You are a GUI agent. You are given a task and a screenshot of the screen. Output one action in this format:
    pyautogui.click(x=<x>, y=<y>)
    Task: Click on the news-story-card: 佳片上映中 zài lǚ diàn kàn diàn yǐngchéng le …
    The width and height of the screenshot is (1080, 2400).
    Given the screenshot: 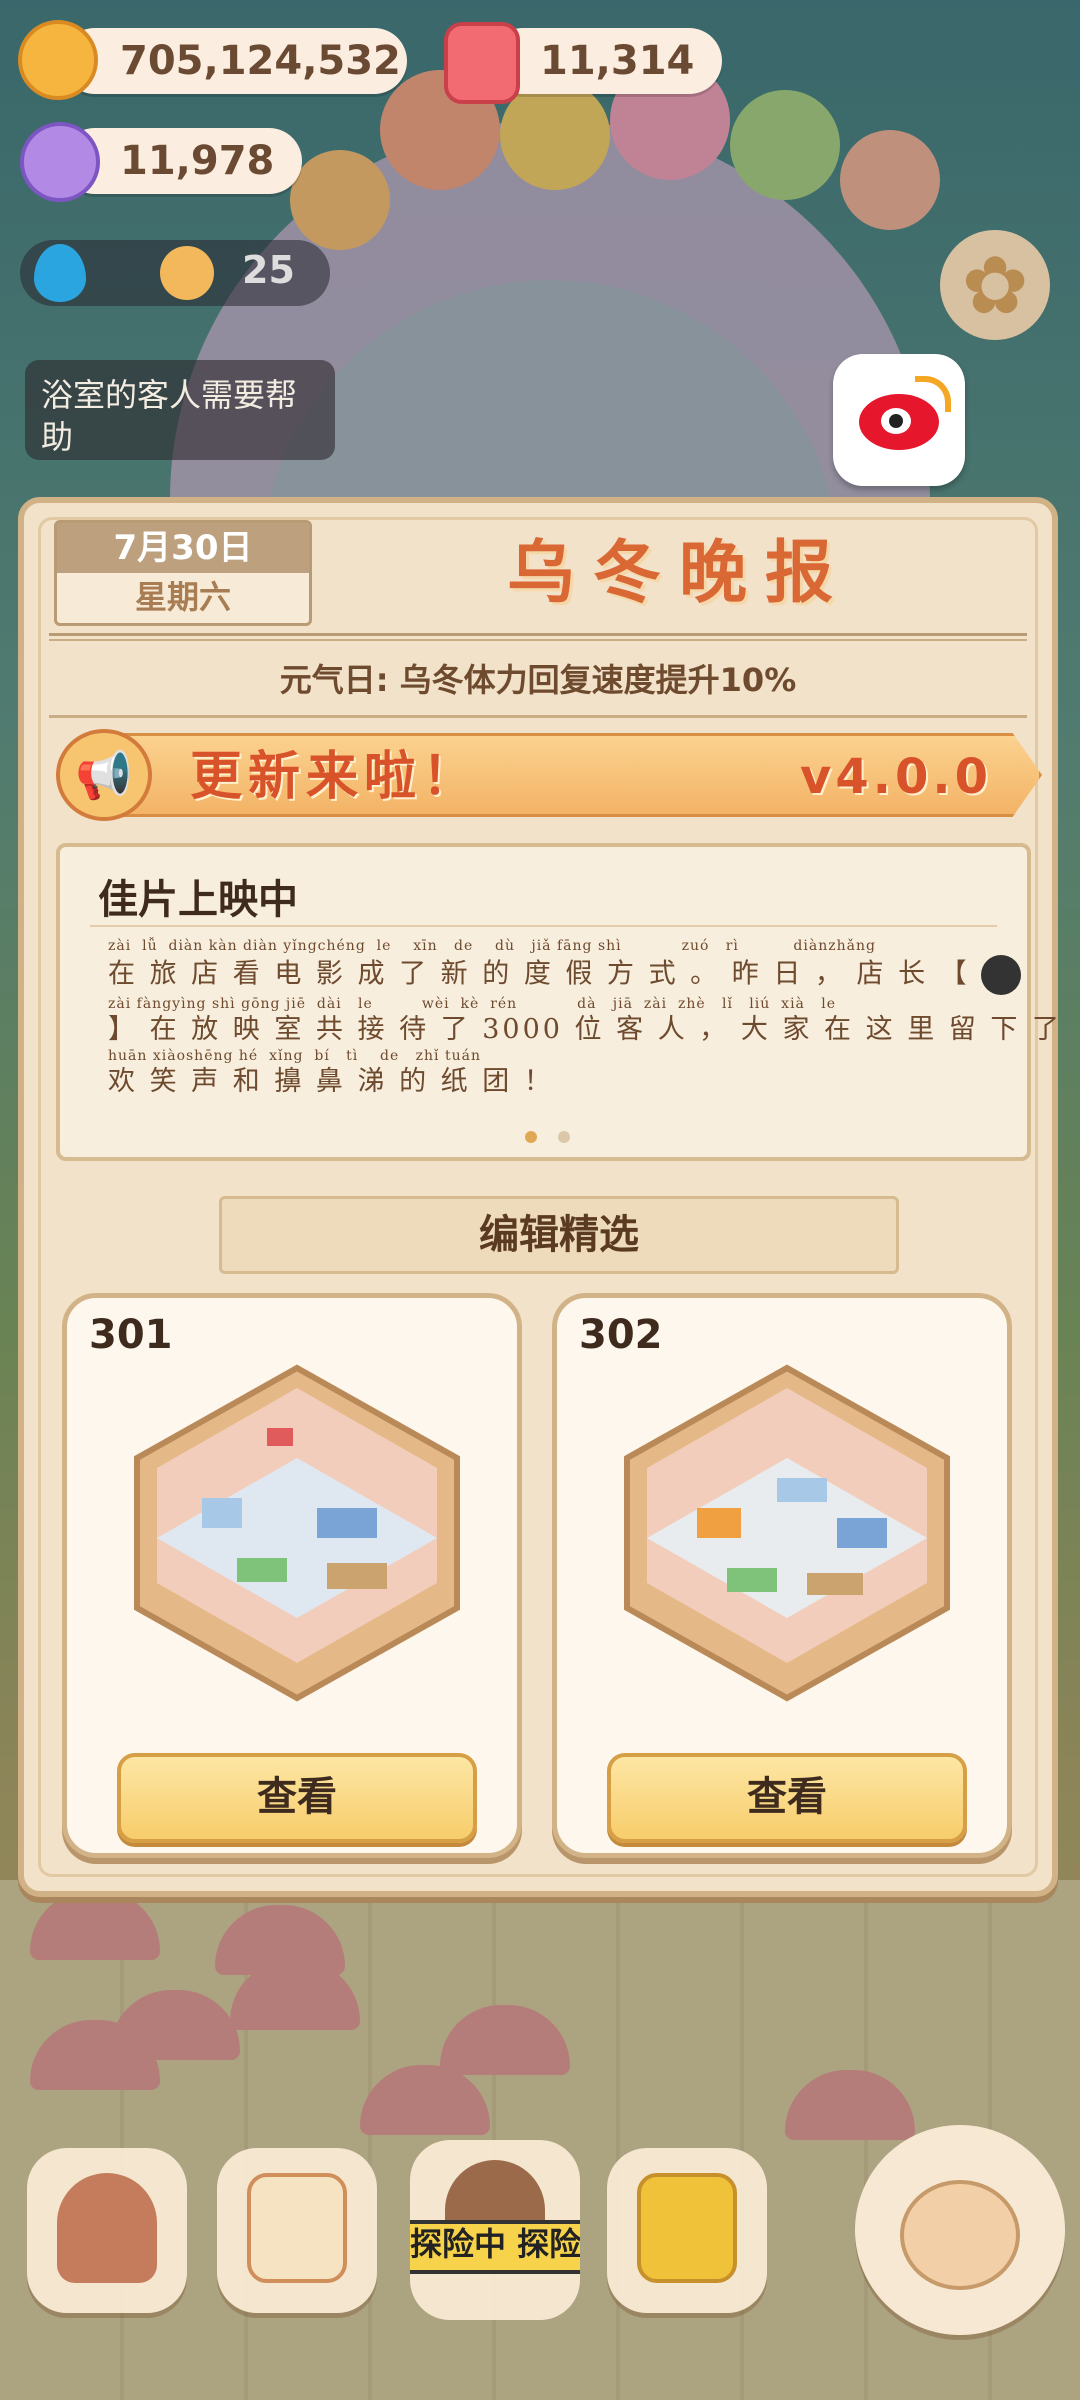 What is the action you would take?
    pyautogui.click(x=559, y=1002)
    